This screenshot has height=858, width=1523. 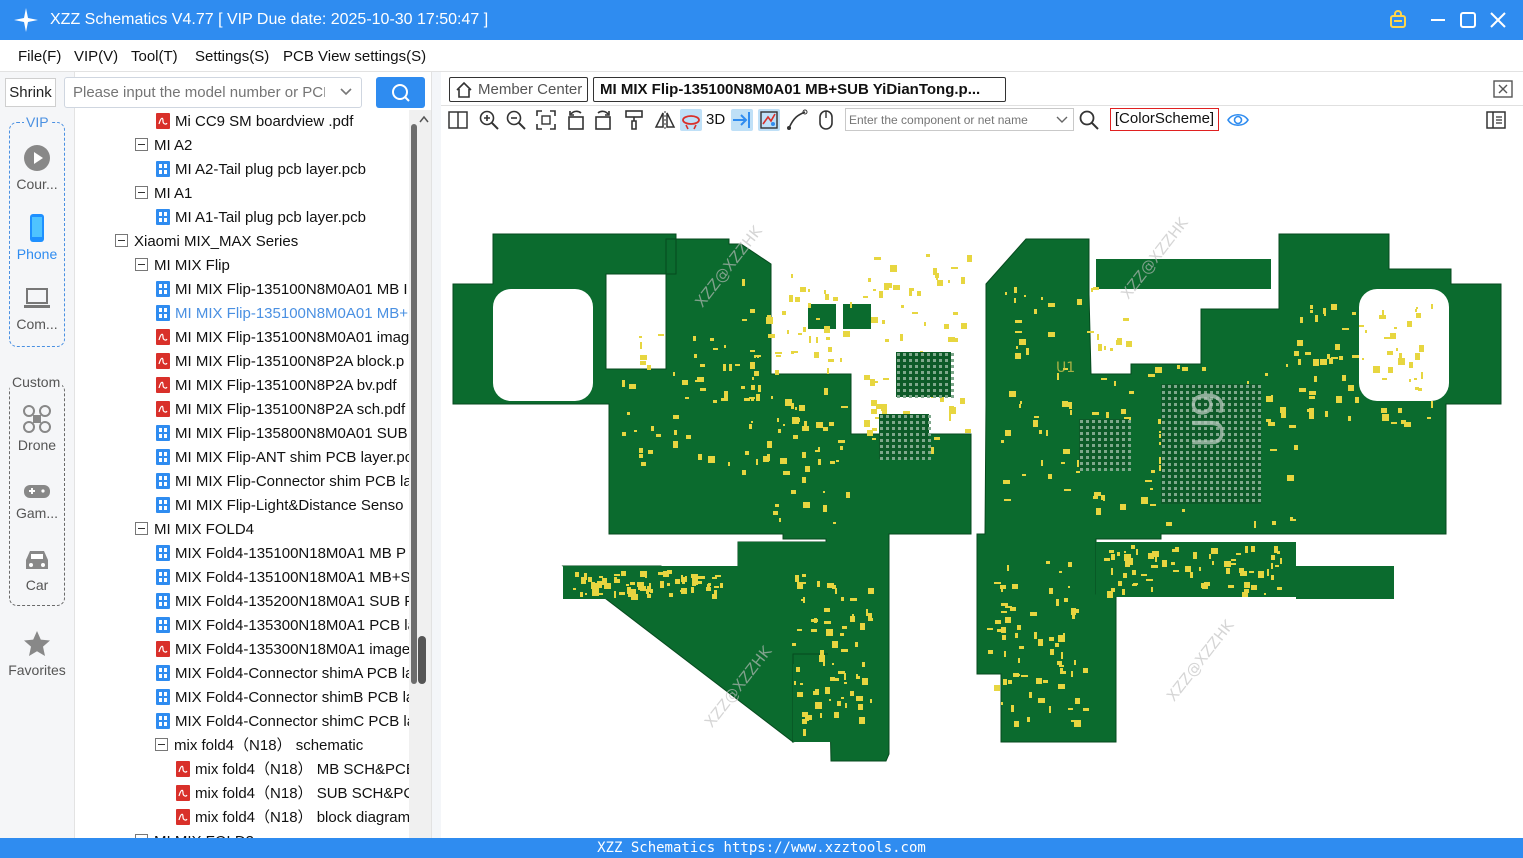 What do you see at coordinates (576, 120) in the screenshot?
I see `rotate-left-icon` at bounding box center [576, 120].